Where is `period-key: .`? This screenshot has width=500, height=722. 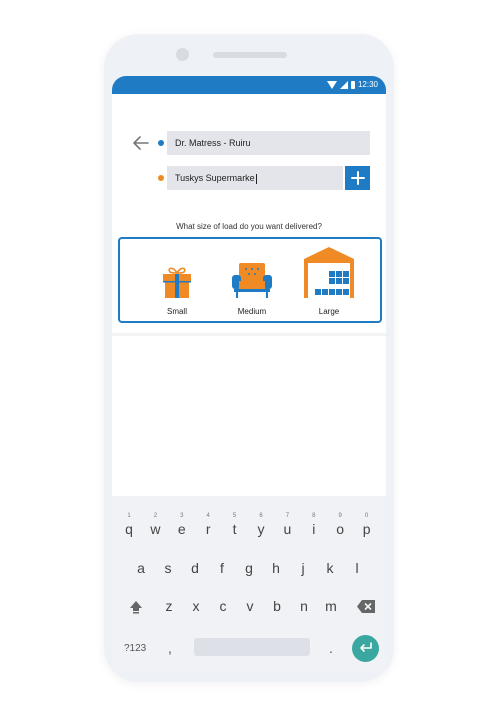
period-key: . is located at coordinates (331, 648).